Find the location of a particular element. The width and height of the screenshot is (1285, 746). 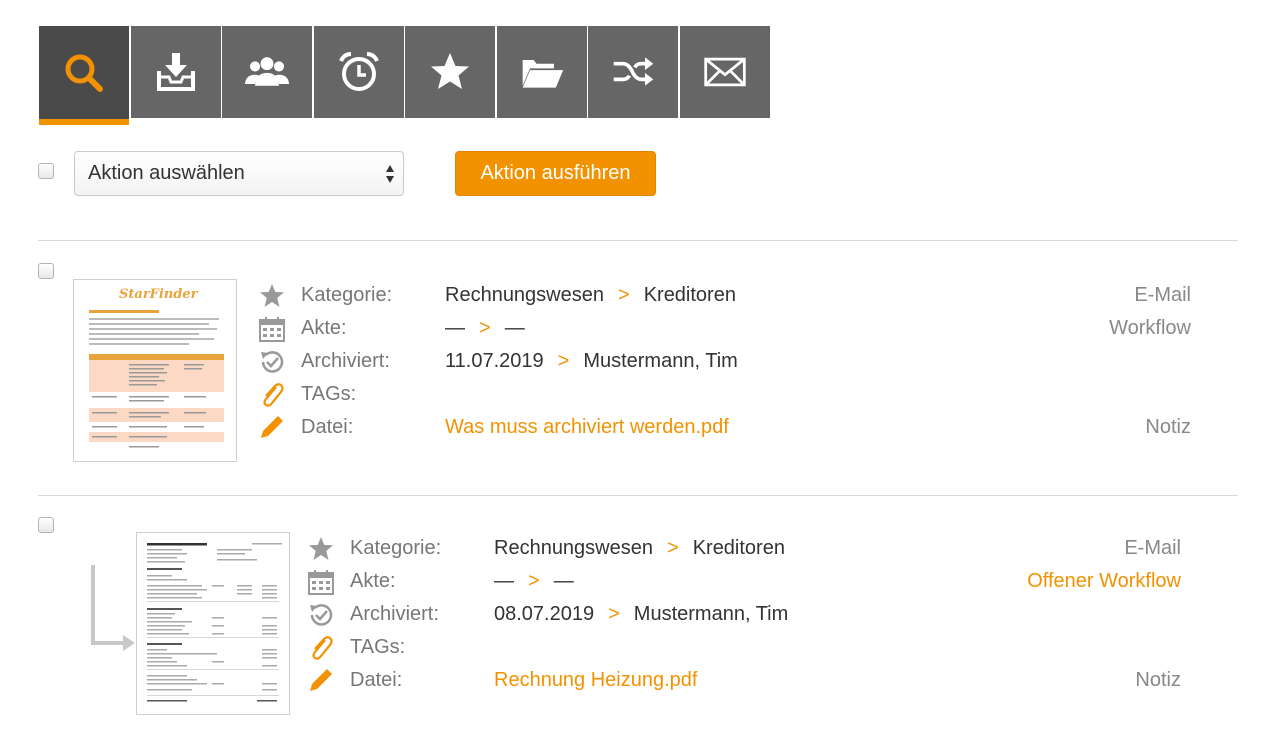

document-thumbnail is located at coordinates (213, 623).